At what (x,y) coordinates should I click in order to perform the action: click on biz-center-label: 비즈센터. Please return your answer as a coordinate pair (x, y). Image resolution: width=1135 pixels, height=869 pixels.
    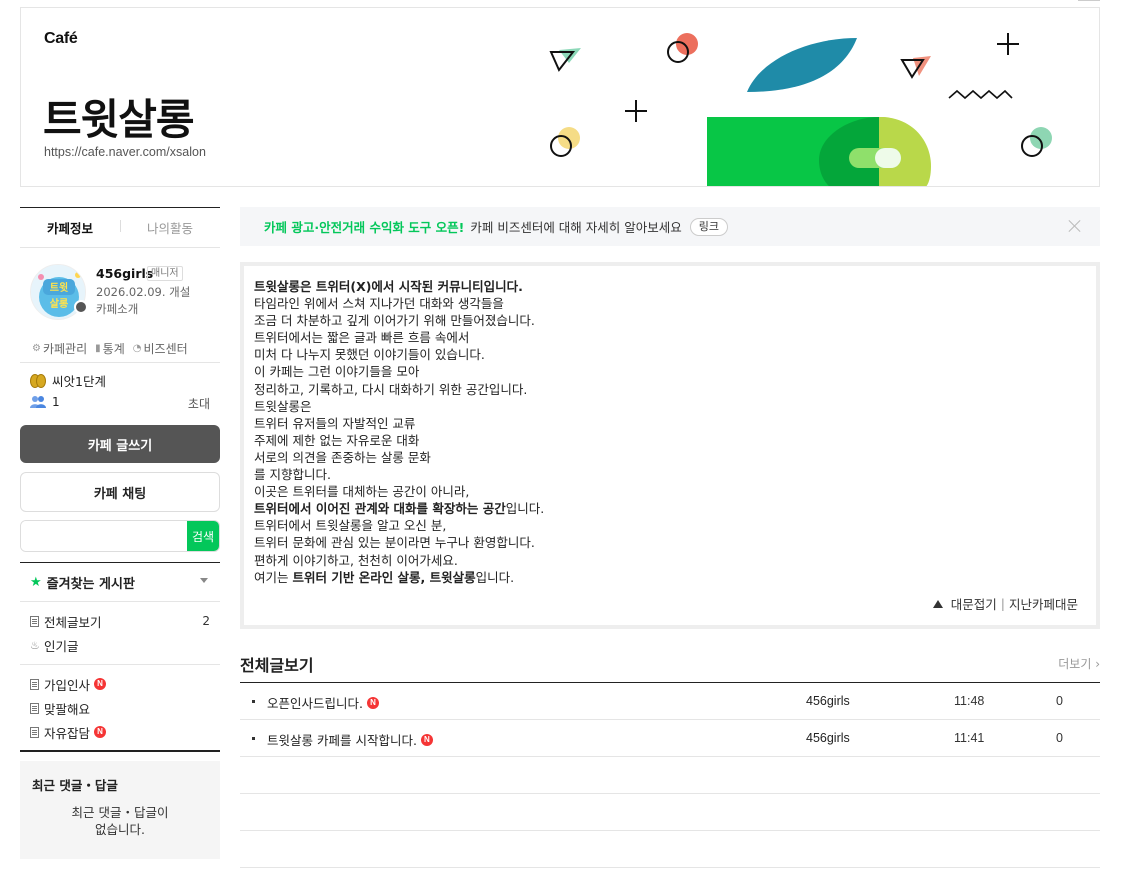
    Looking at the image, I should click on (165, 349).